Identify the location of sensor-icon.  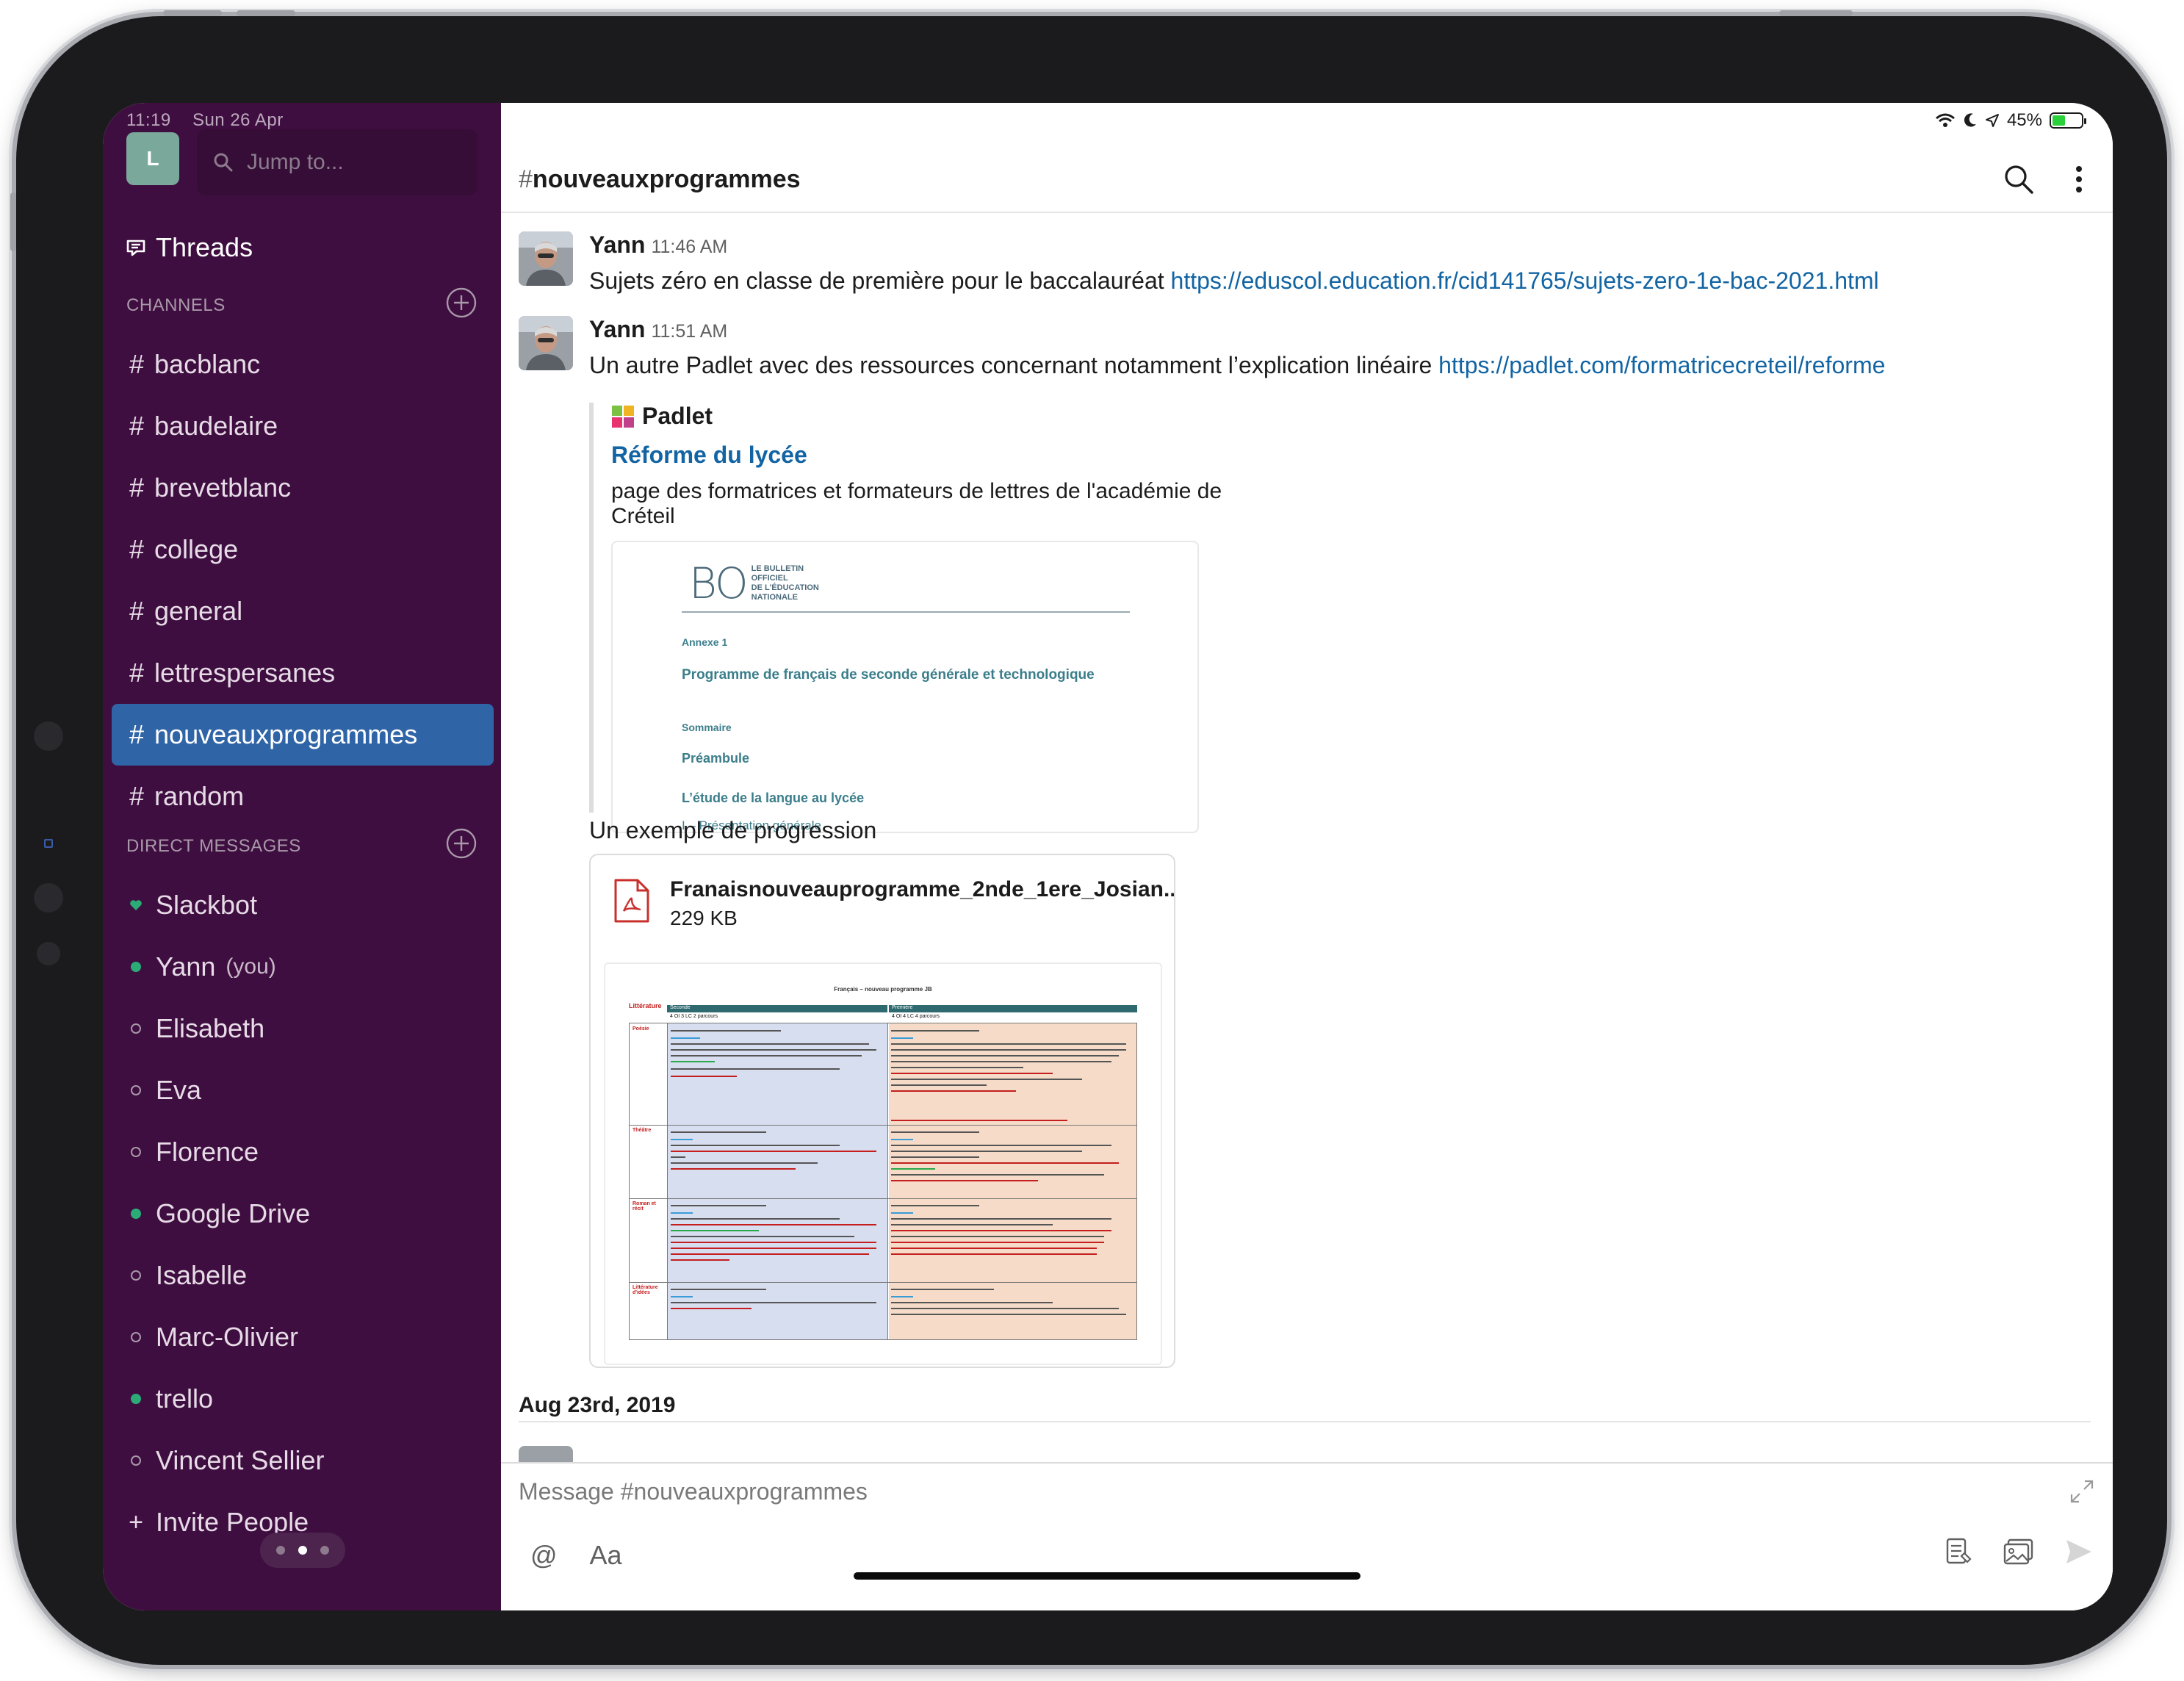
(48, 843).